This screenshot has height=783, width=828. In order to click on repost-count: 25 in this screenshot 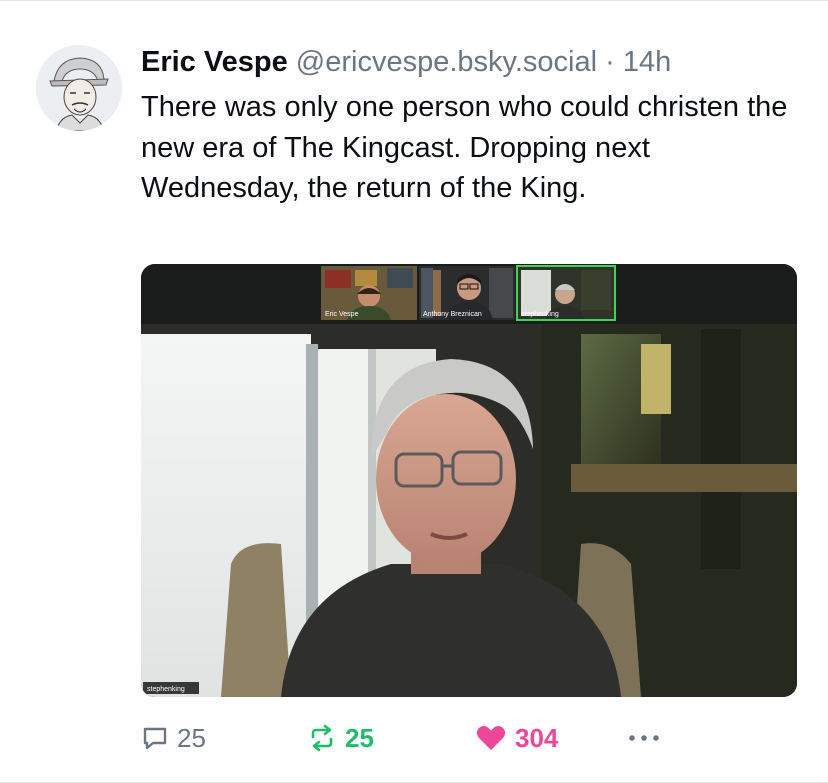, I will do `click(359, 737)`.